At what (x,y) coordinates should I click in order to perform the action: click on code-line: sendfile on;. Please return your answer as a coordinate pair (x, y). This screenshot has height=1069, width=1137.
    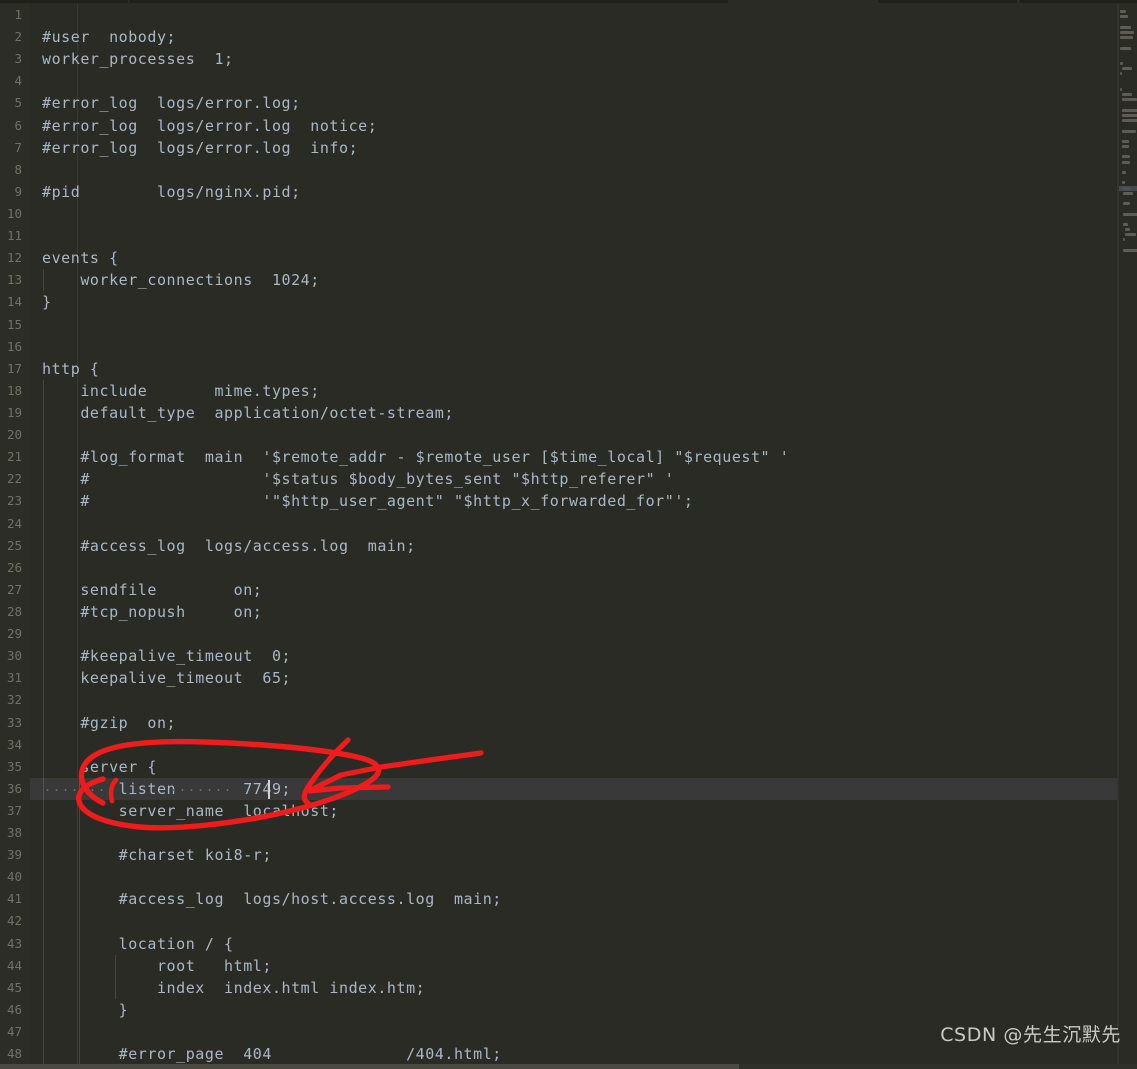
    Looking at the image, I should click on (574, 589).